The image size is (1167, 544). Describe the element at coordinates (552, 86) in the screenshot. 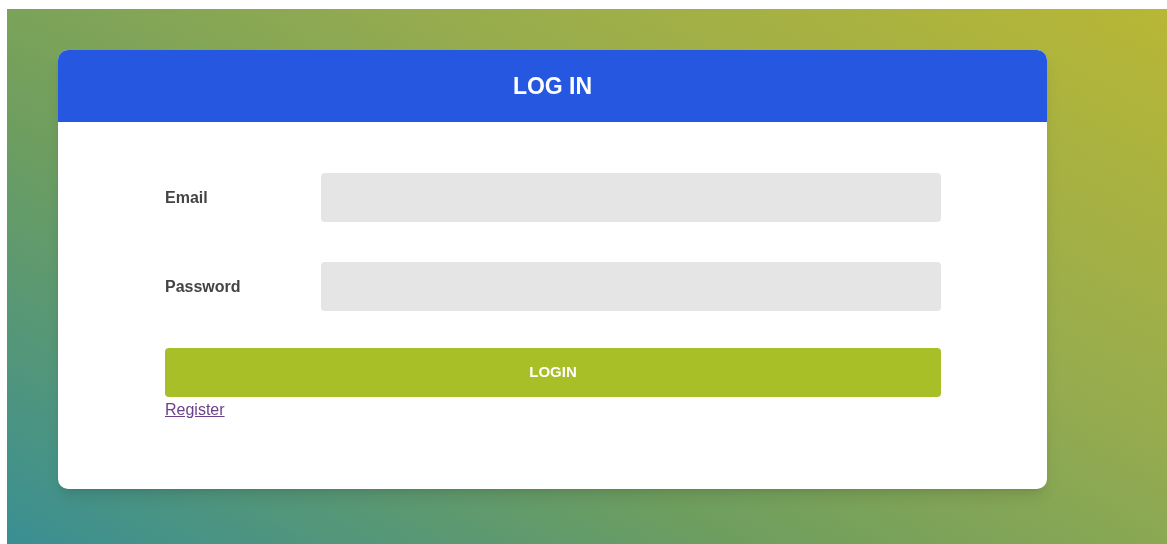

I see `card-title: LOG IN` at that location.